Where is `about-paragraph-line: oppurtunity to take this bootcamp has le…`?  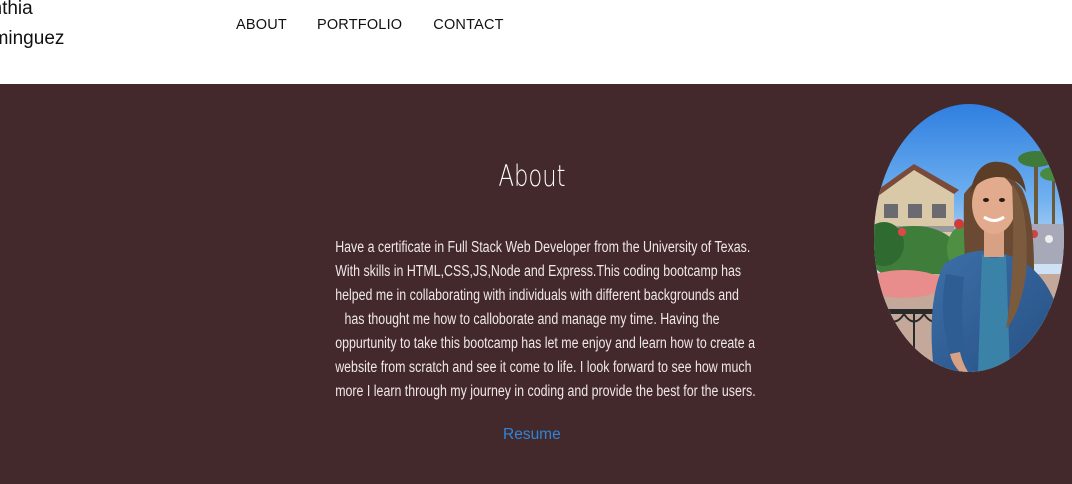
about-paragraph-line: oppurtunity to take this bootcamp has le… is located at coordinates (545, 343).